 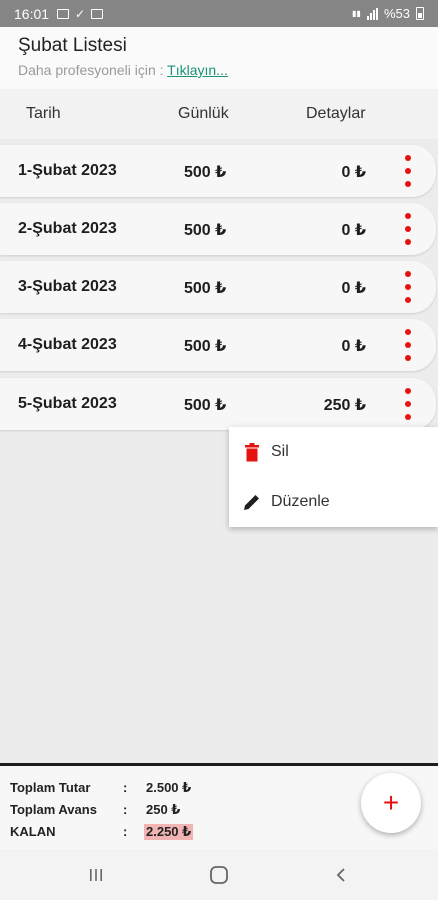 I want to click on page-title: Şubat Listesi, so click(x=72, y=45).